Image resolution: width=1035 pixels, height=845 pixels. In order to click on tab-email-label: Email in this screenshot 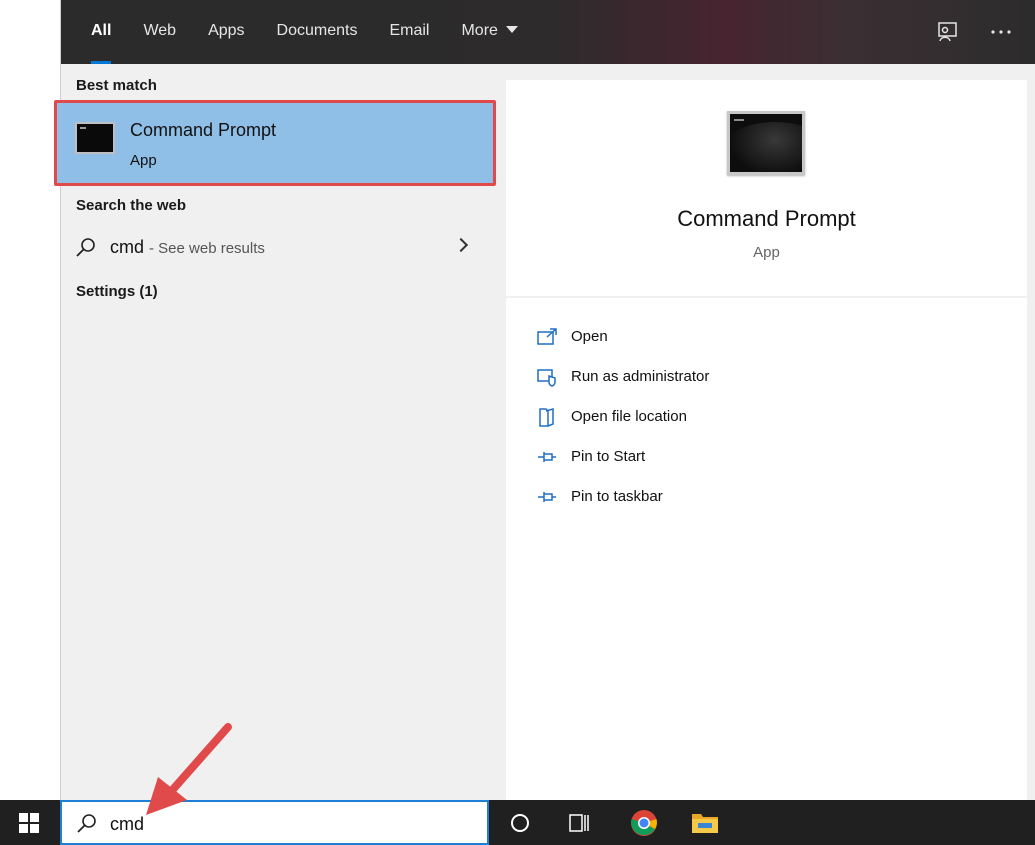, I will do `click(409, 30)`.